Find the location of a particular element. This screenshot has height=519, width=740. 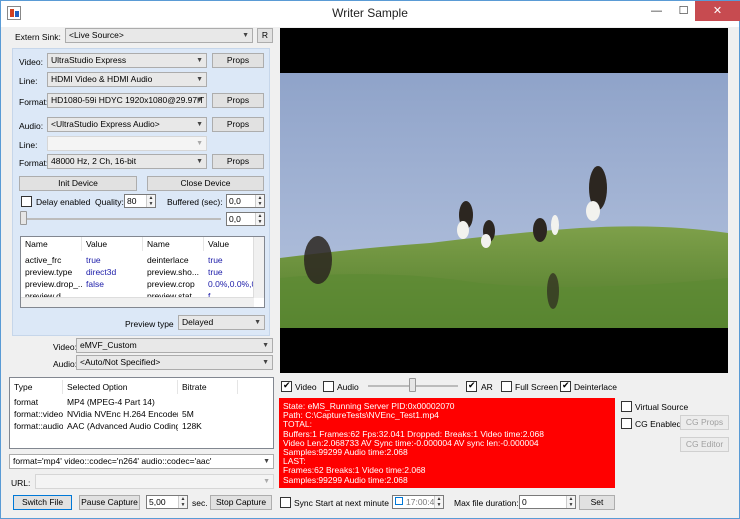

grid-cell: NVidia NVEnc H.264 Encoder is located at coordinates (120, 414).